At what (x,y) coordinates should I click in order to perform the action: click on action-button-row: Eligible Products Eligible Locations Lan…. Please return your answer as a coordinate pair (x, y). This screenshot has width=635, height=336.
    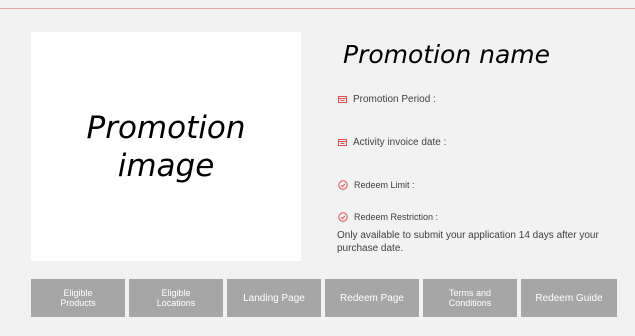
    Looking at the image, I should click on (324, 298).